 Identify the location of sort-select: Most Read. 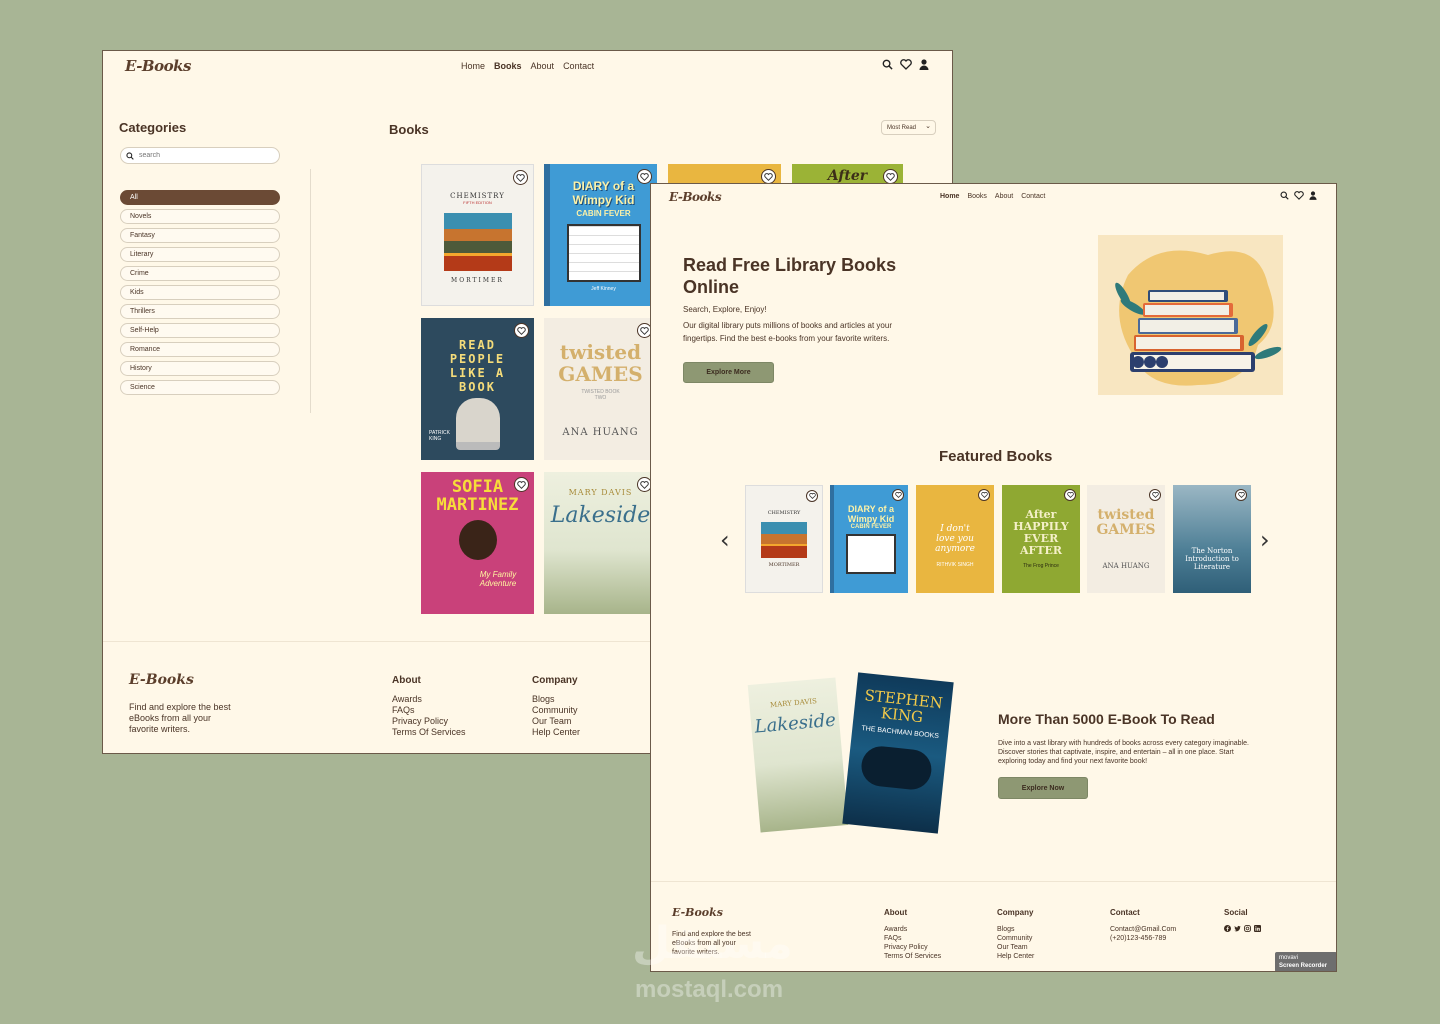
(908, 127).